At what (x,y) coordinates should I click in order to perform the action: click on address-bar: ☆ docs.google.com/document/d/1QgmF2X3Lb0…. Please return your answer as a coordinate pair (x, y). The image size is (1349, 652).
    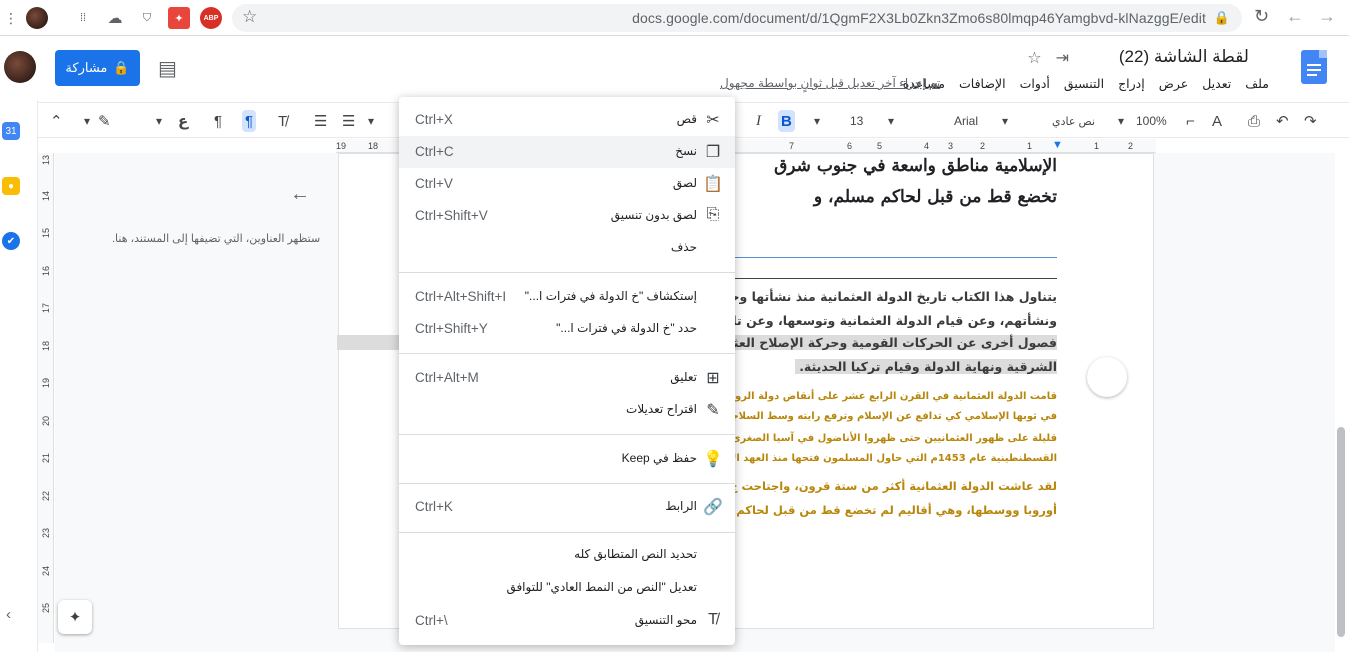
    Looking at the image, I should click on (737, 18).